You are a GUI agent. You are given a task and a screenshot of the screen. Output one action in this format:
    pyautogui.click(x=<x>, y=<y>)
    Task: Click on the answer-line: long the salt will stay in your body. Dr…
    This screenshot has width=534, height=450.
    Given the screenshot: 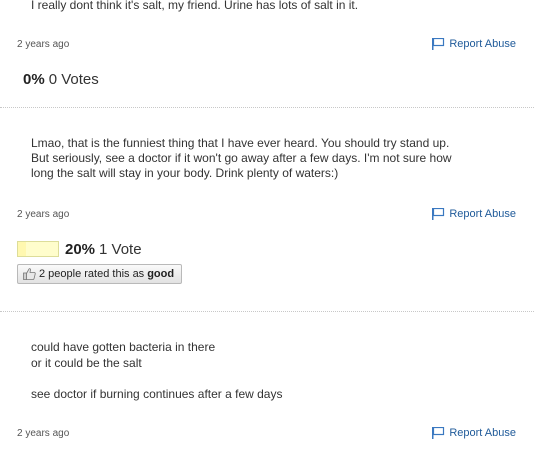 What is the action you would take?
    pyautogui.click(x=185, y=173)
    